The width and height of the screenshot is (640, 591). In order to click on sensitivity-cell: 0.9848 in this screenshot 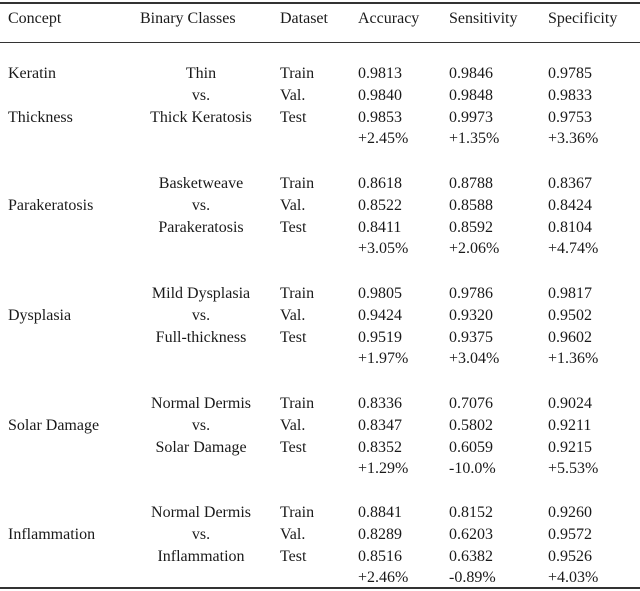, I will do `click(471, 95)`.